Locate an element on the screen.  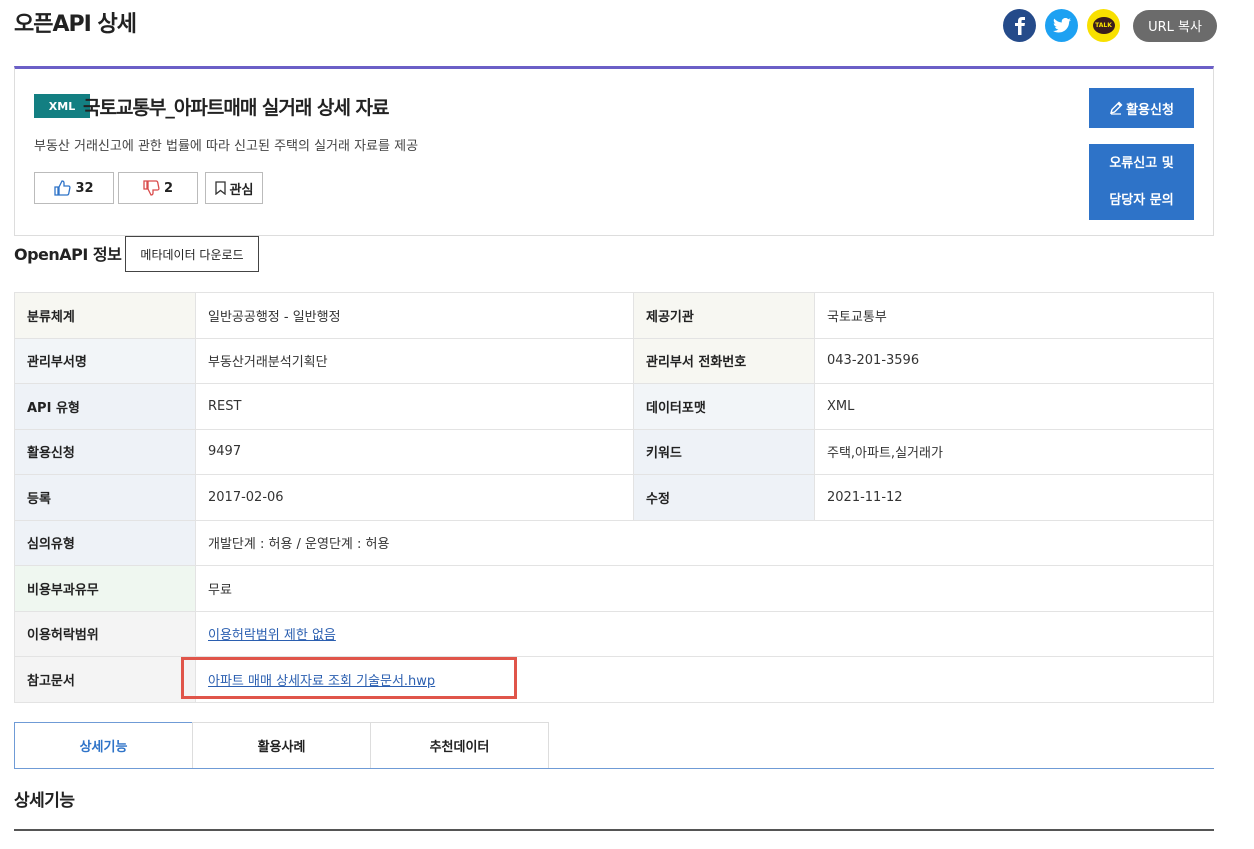
table-row: 이용허락범위 이용허락범위 제한 없음 is located at coordinates (614, 633).